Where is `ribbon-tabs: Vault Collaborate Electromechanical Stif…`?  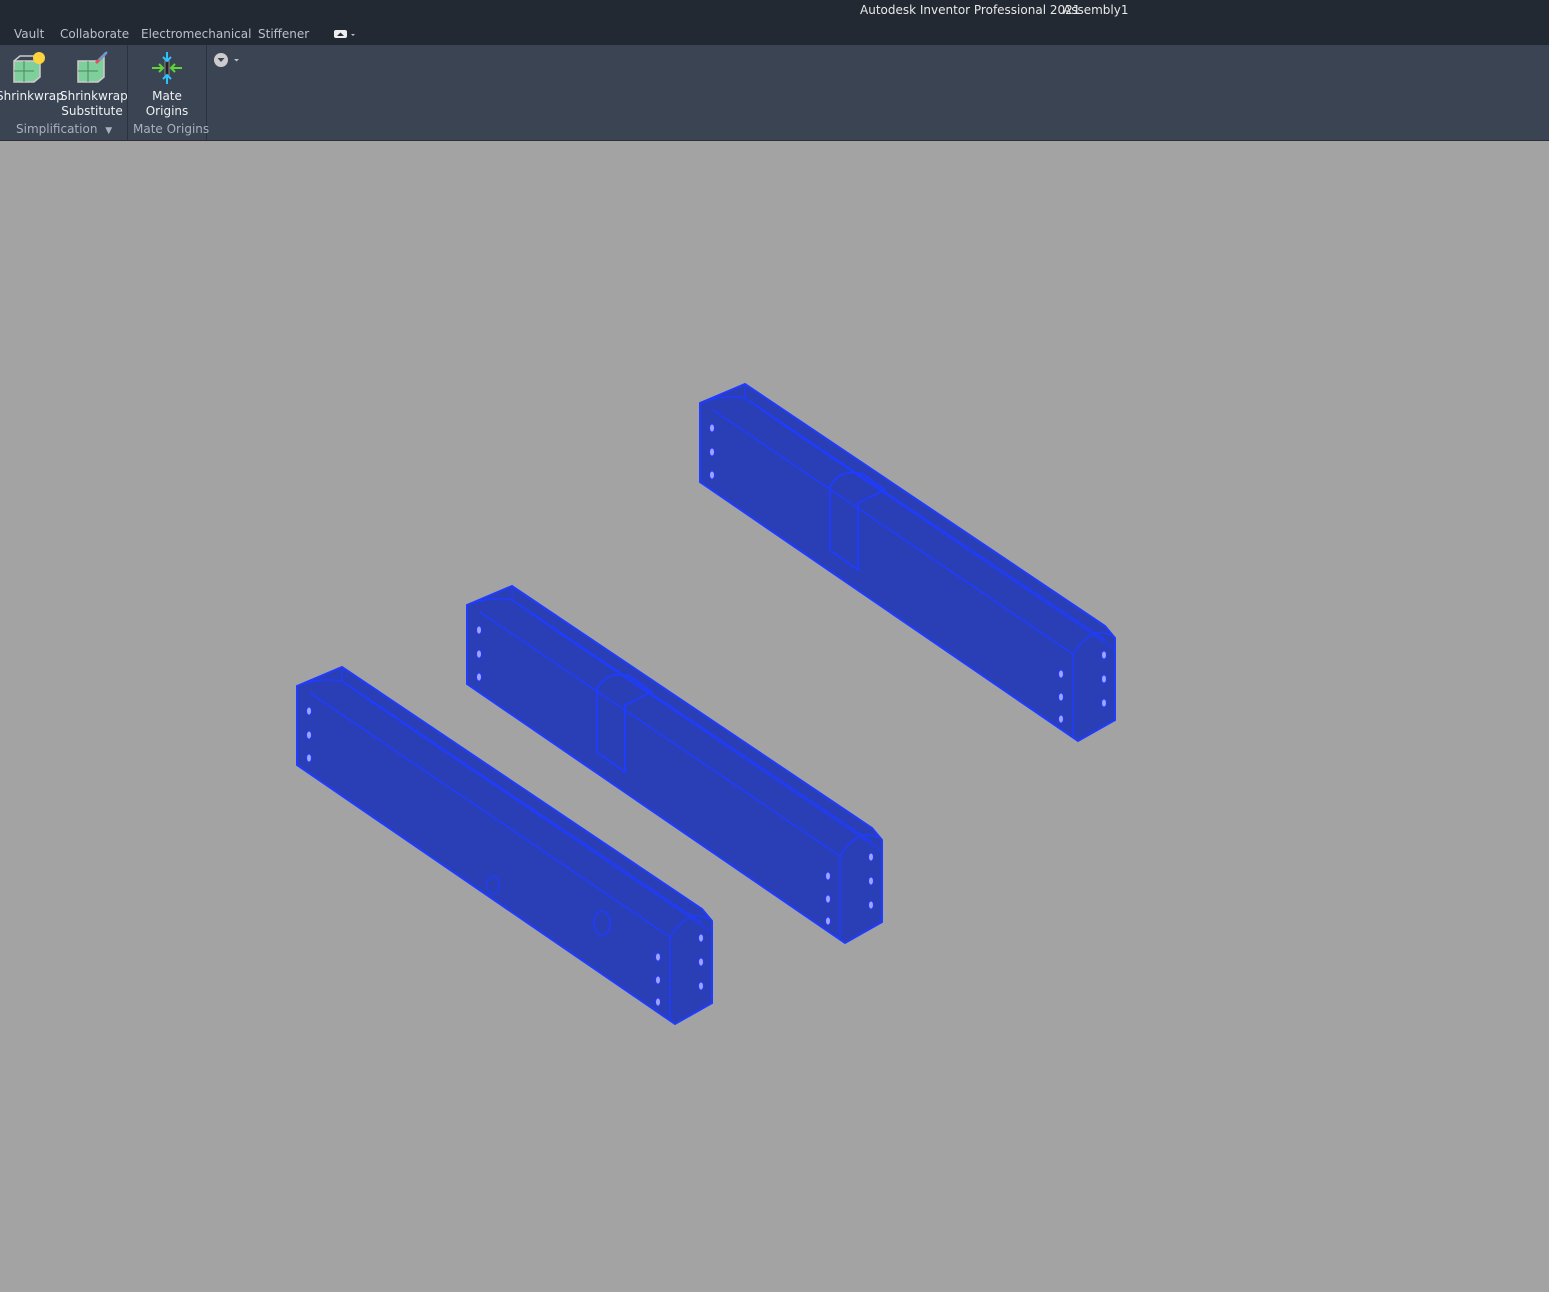 ribbon-tabs: Vault Collaborate Electromechanical Stif… is located at coordinates (774, 33).